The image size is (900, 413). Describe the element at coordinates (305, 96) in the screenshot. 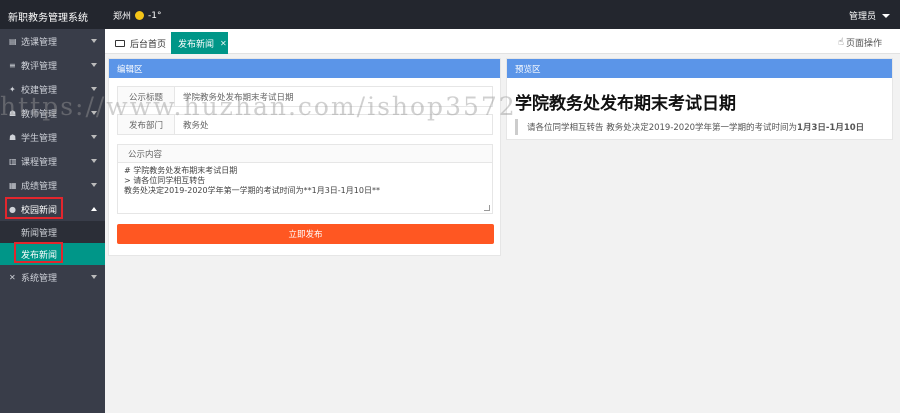

I see `title-field: 公示标题 学院教务处发布期末考试日期` at that location.